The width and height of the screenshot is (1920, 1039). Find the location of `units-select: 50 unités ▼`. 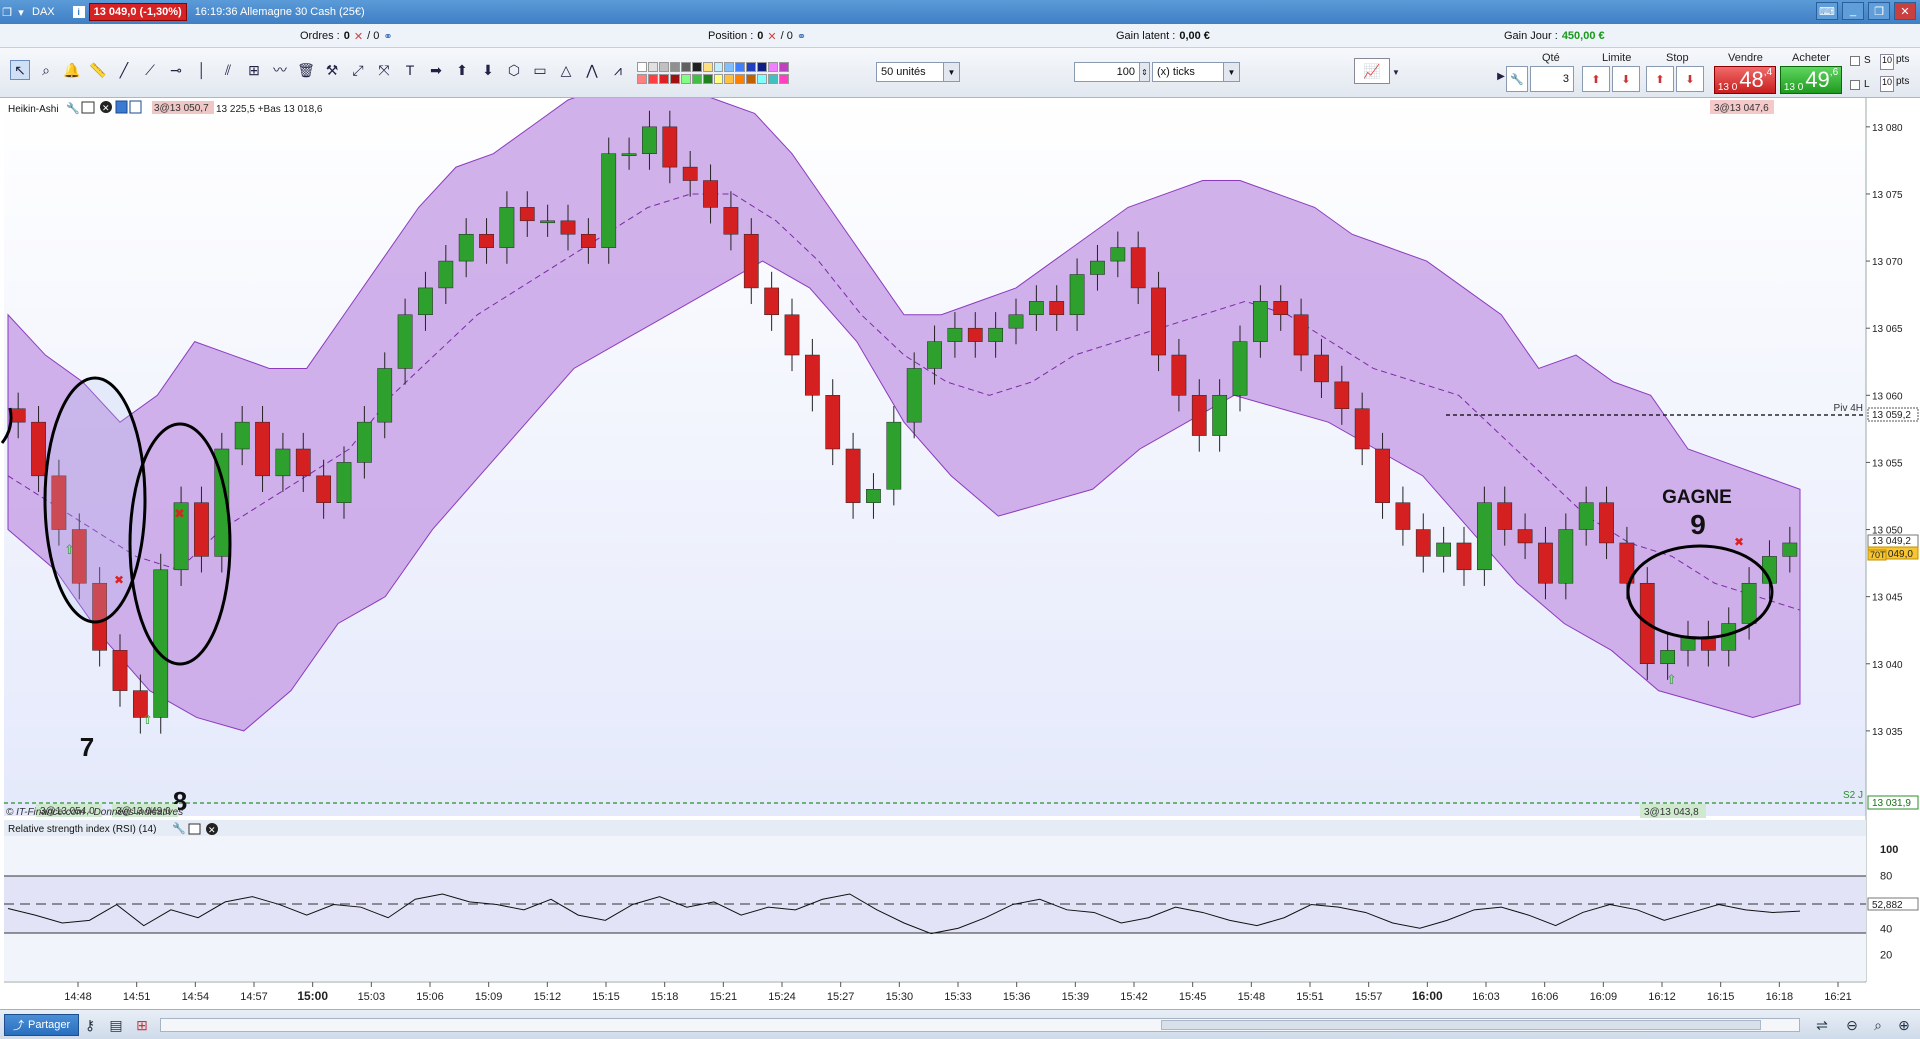

units-select: 50 unités ▼ is located at coordinates (918, 72).